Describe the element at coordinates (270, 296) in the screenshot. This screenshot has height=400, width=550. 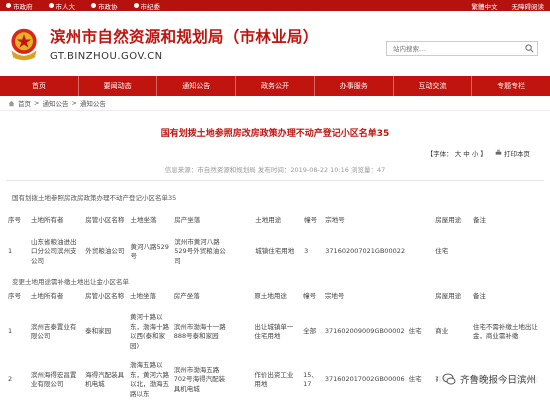
I see `col-header: 原土地用途` at that location.